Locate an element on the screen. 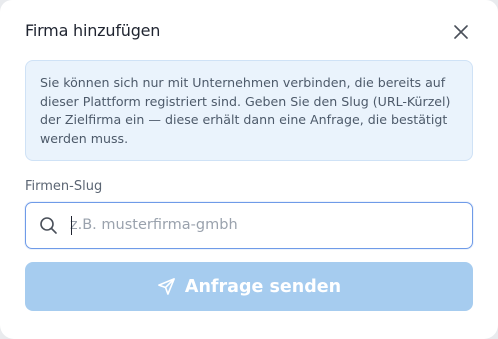 This screenshot has height=339, width=498. dialog-title: Firma hinzufügen is located at coordinates (93, 30).